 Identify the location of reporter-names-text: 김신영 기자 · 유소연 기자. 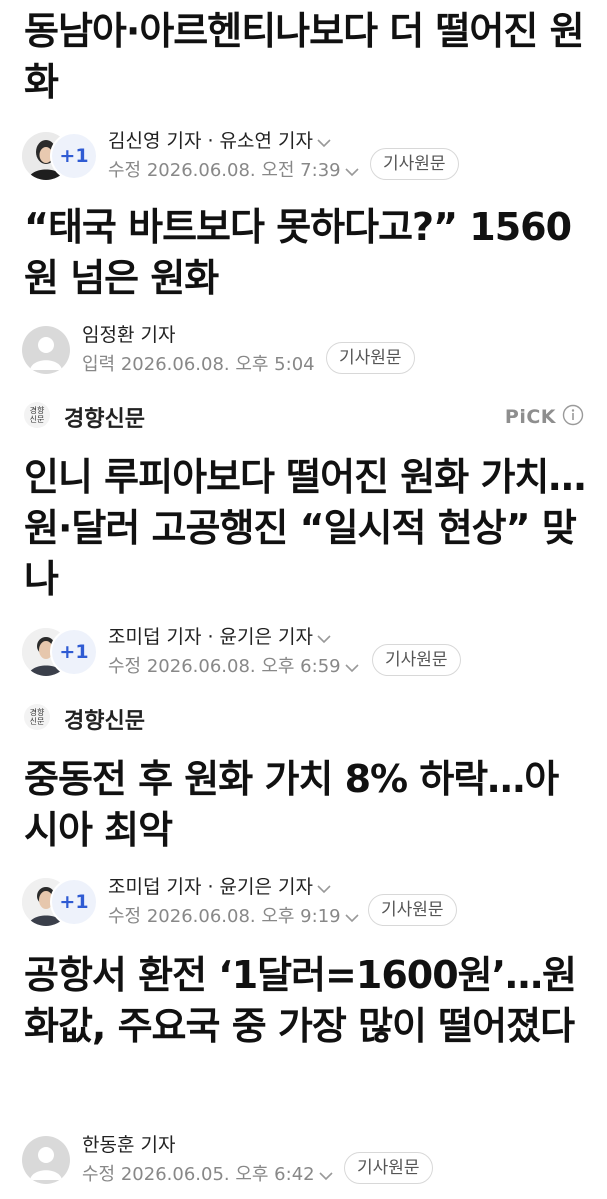
(210, 141).